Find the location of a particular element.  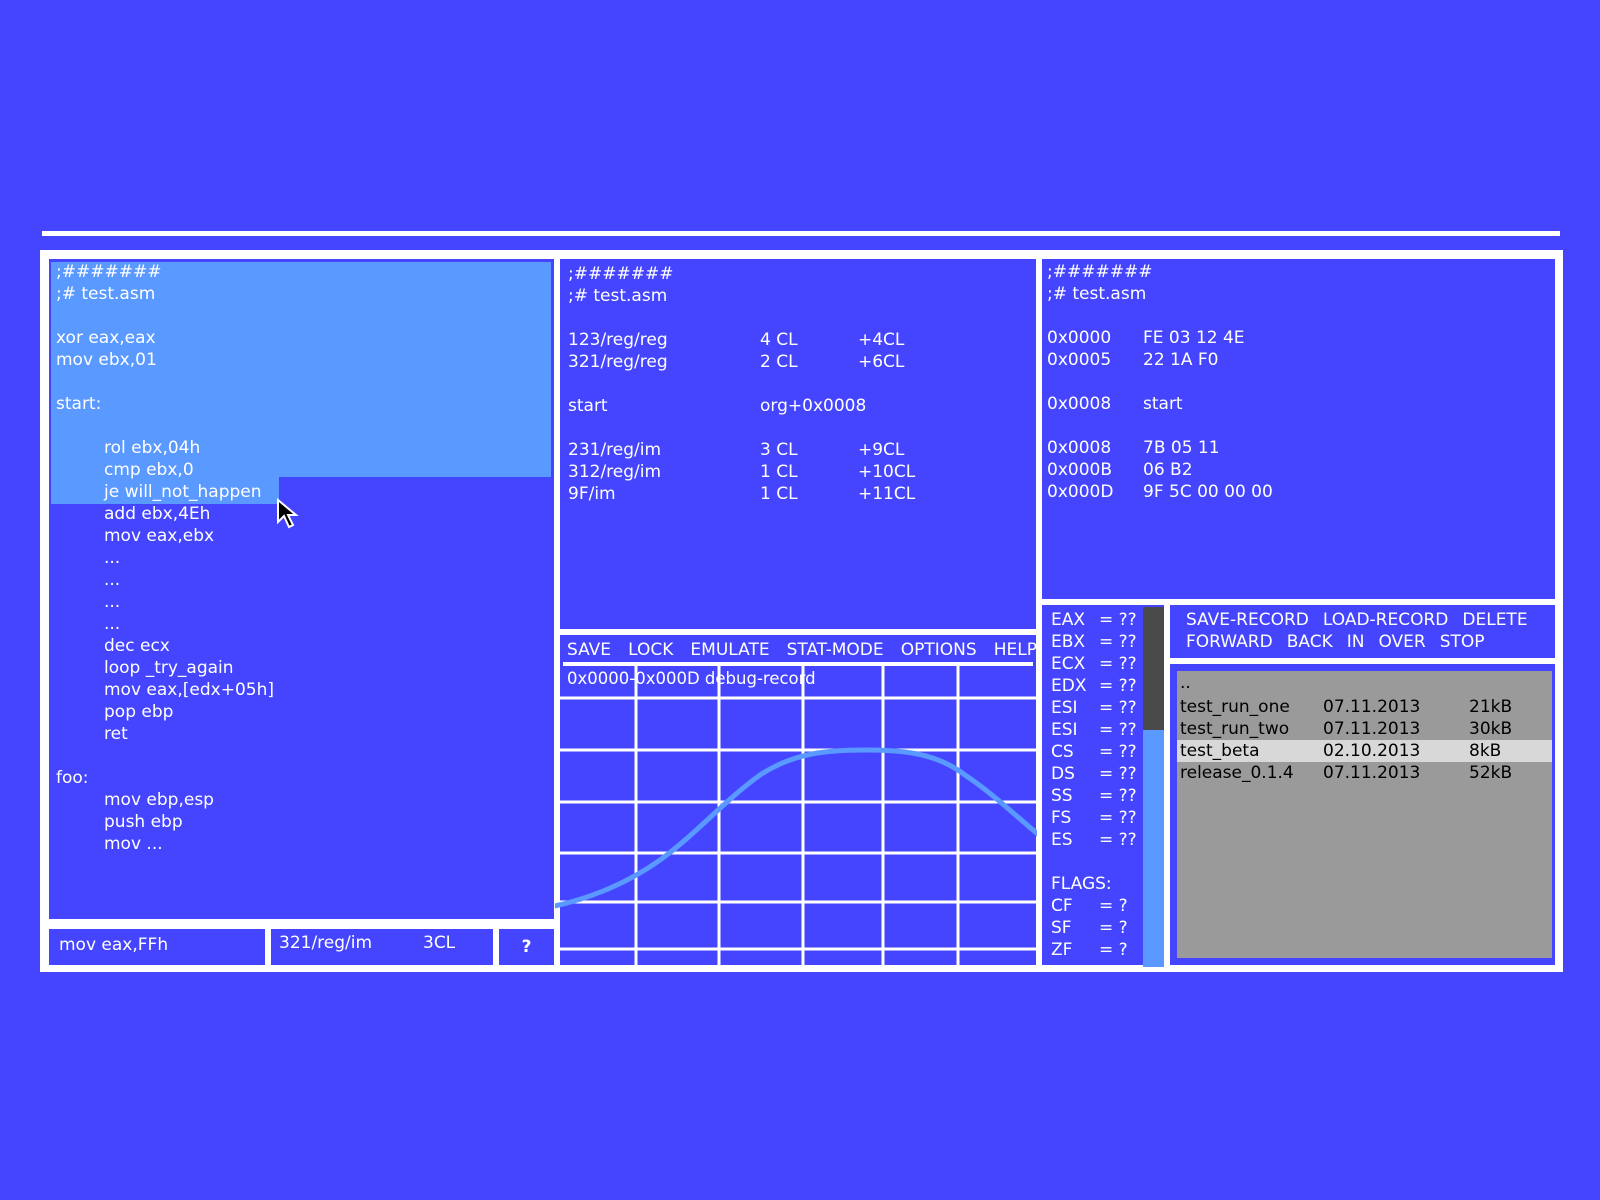

cycles-header-line: ;# test.asm is located at coordinates (618, 296).